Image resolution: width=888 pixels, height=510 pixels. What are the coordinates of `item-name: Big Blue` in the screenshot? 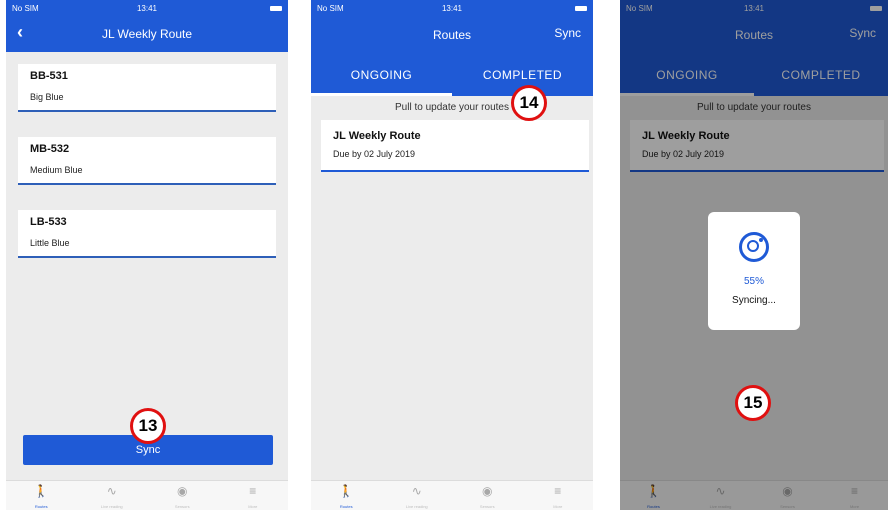 It's located at (47, 97).